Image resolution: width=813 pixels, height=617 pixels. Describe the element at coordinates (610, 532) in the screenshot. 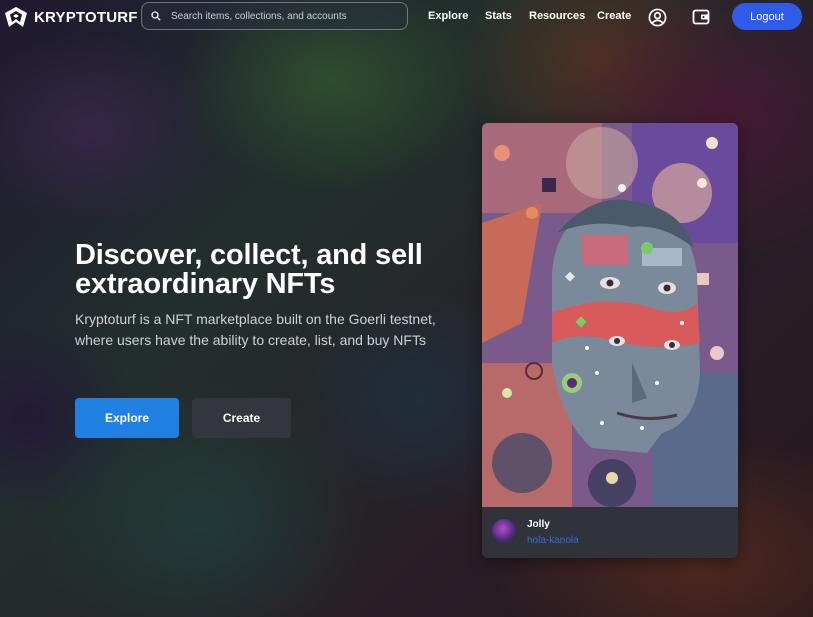

I see `card-footer: Jolly hola-kanola` at that location.